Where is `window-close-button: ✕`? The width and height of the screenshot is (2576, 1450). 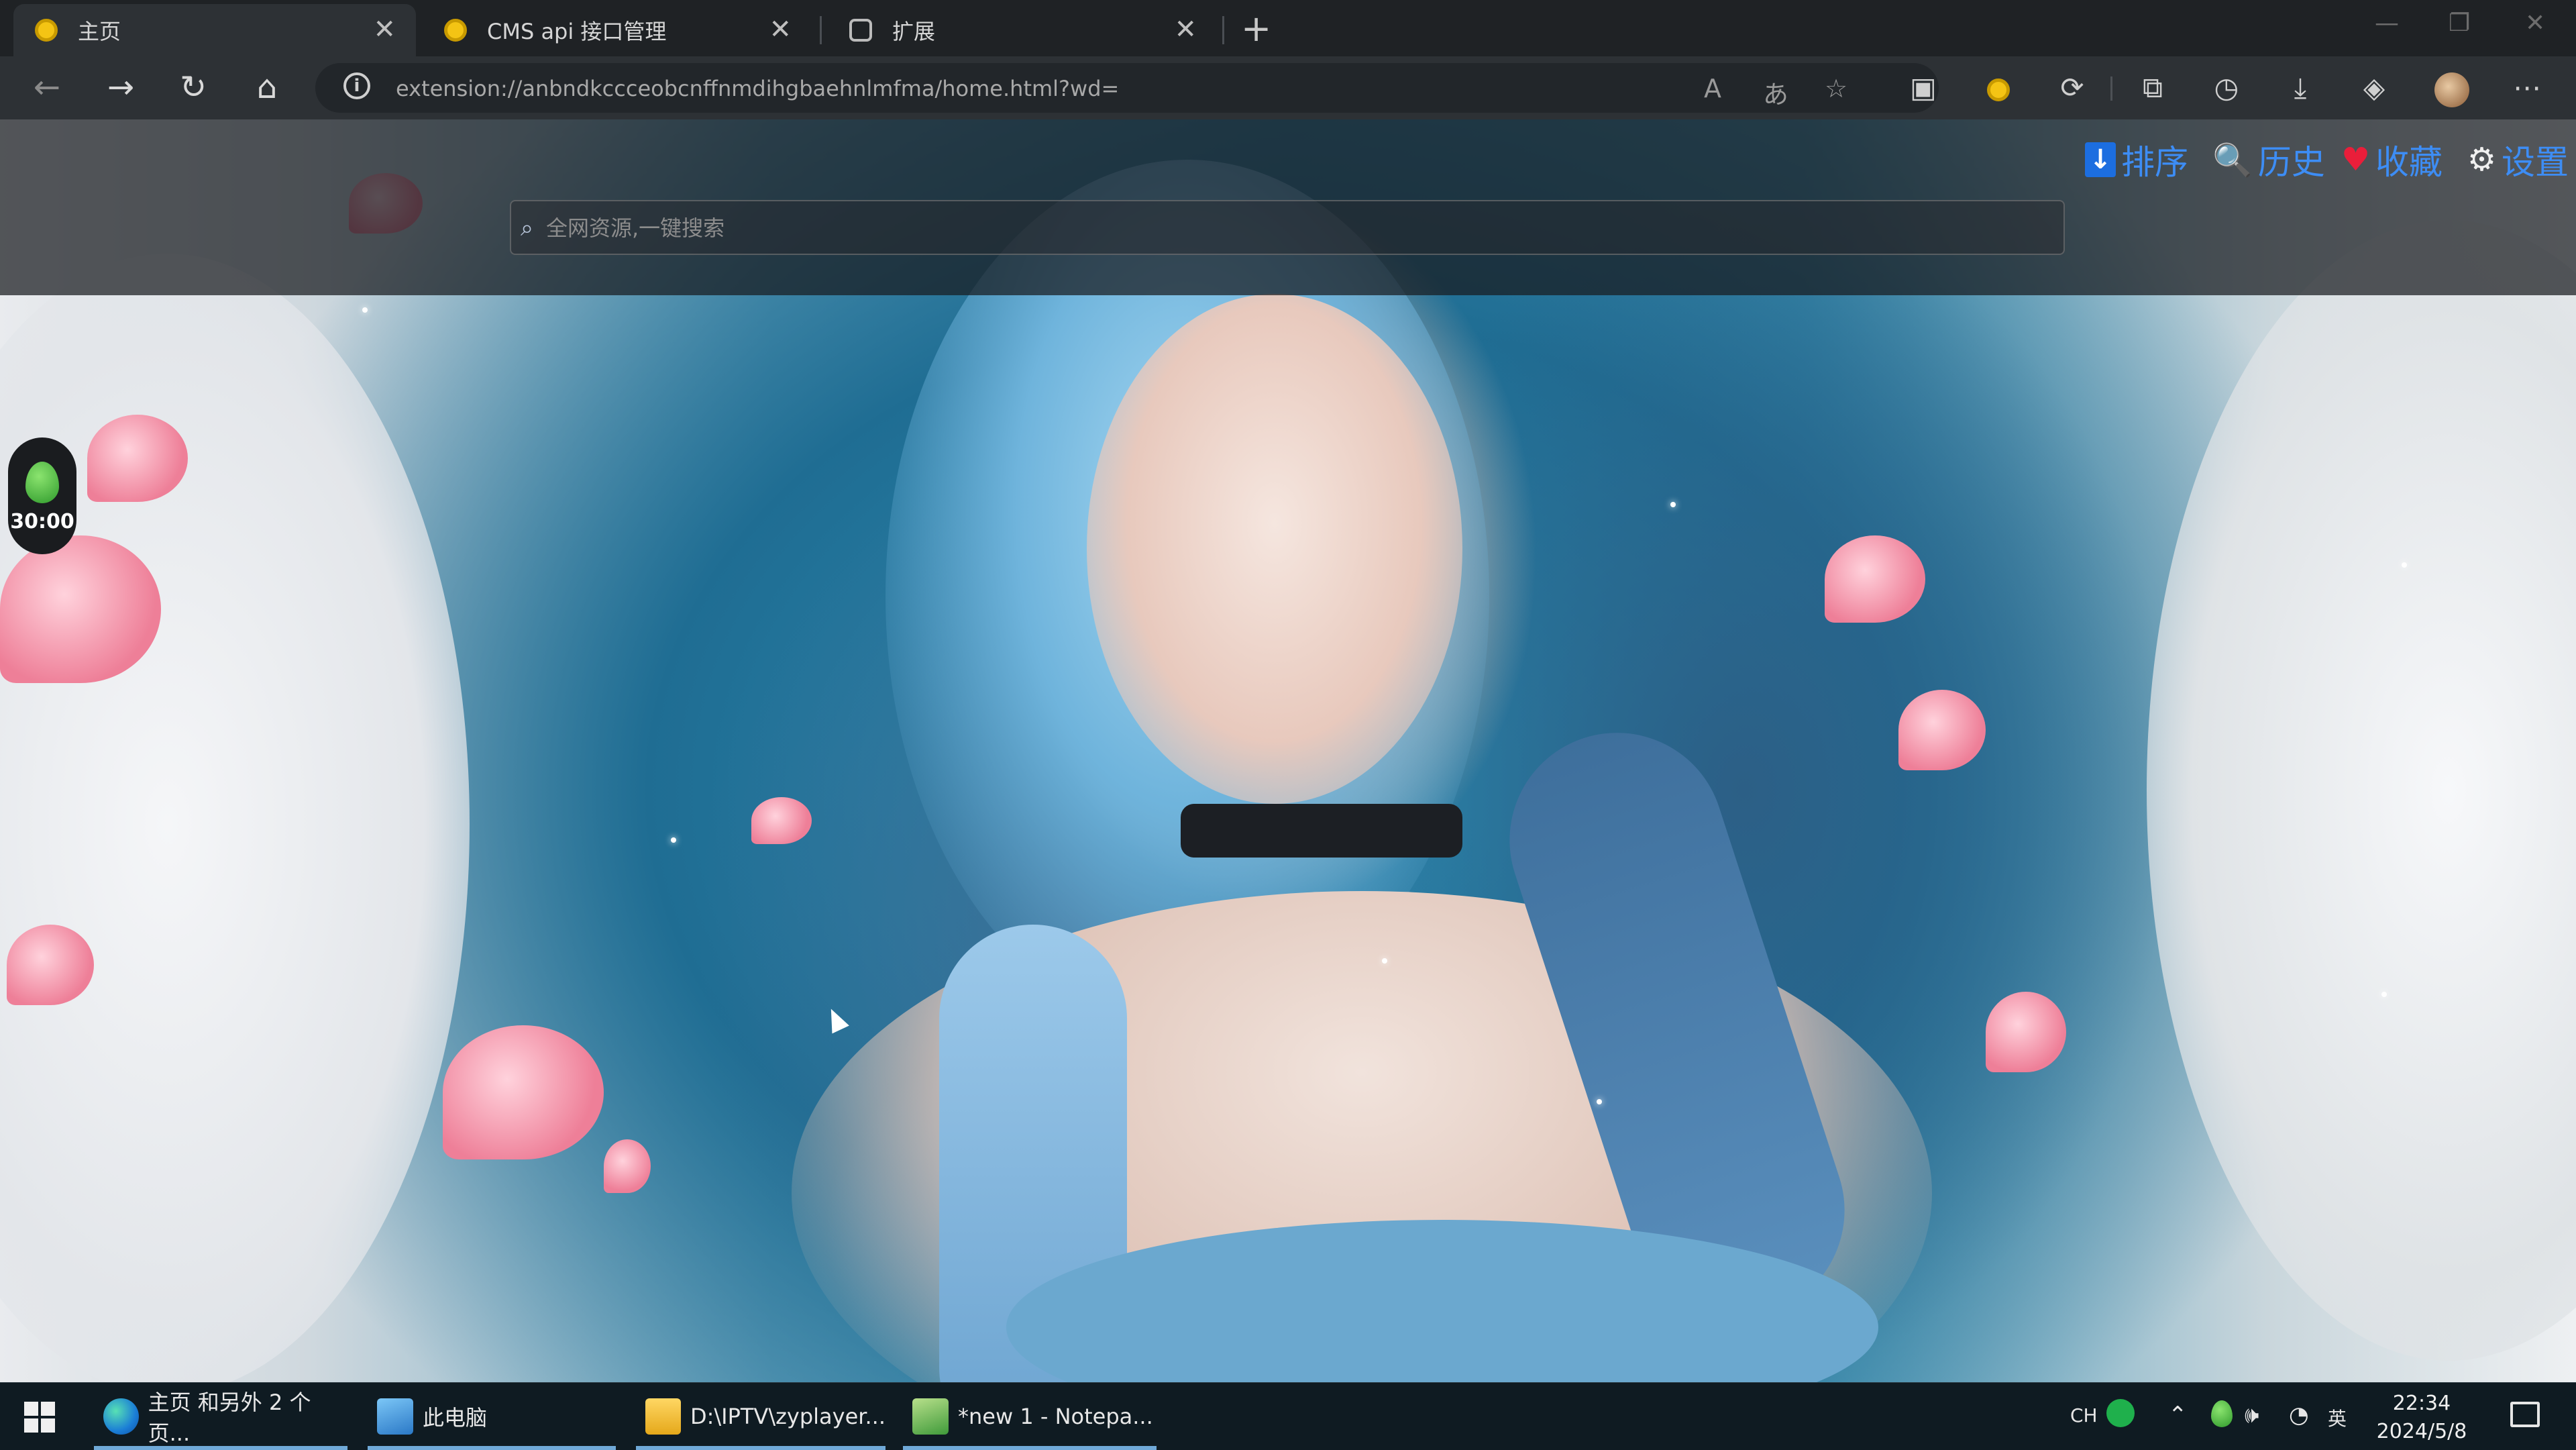 window-close-button: ✕ is located at coordinates (2535, 23).